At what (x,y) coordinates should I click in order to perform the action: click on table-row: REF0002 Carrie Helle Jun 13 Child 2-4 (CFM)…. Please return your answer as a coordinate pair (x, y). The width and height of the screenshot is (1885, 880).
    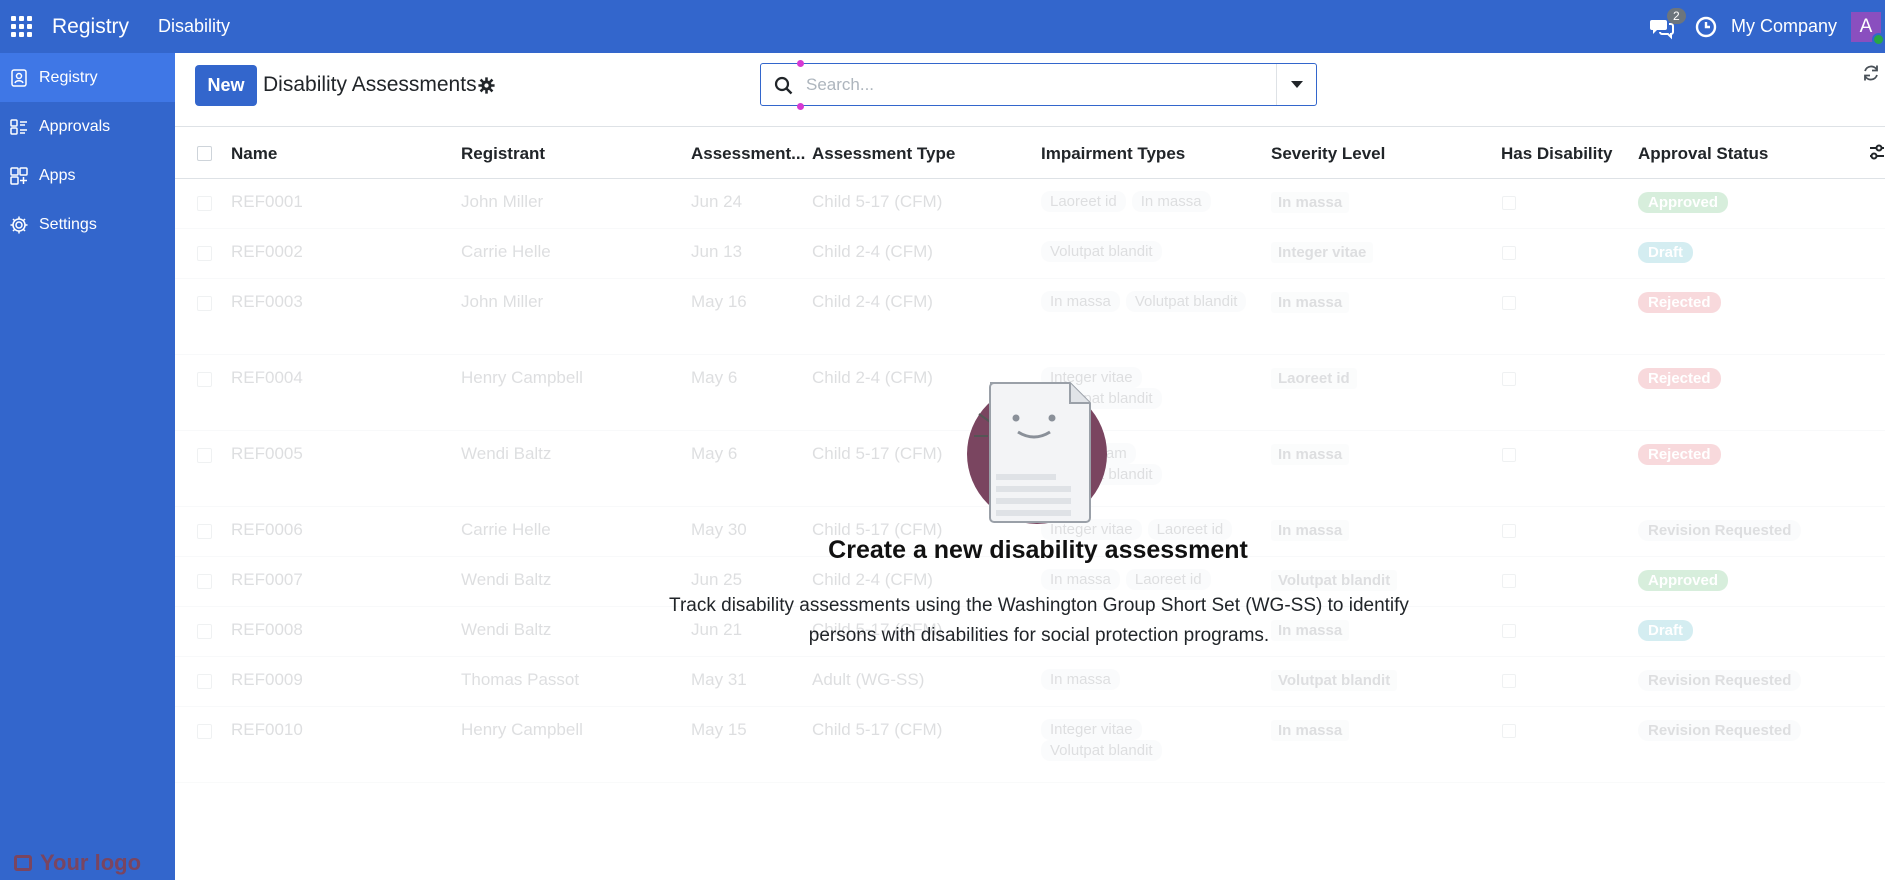
    Looking at the image, I should click on (1030, 254).